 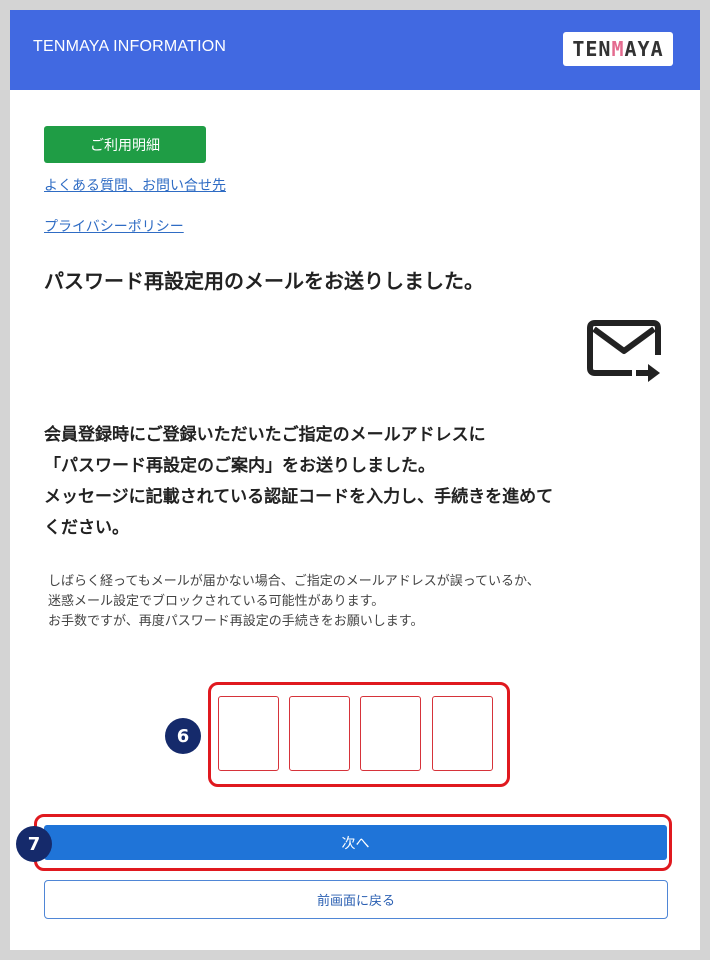 What do you see at coordinates (125, 144) in the screenshot?
I see `usage-details-button: ご利用明細` at bounding box center [125, 144].